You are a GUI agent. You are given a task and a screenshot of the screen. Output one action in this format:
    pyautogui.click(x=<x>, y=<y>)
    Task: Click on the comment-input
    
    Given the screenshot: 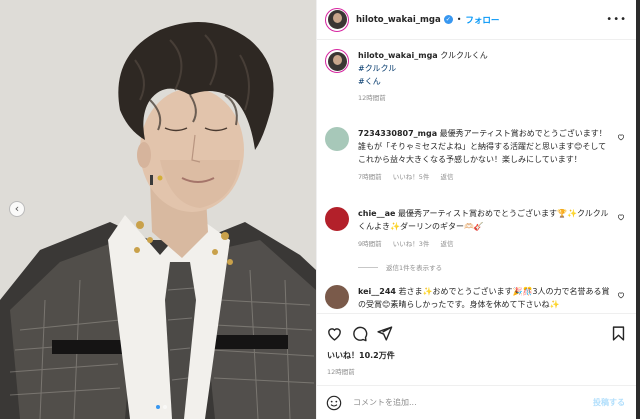 What is the action you would take?
    pyautogui.click(x=458, y=402)
    